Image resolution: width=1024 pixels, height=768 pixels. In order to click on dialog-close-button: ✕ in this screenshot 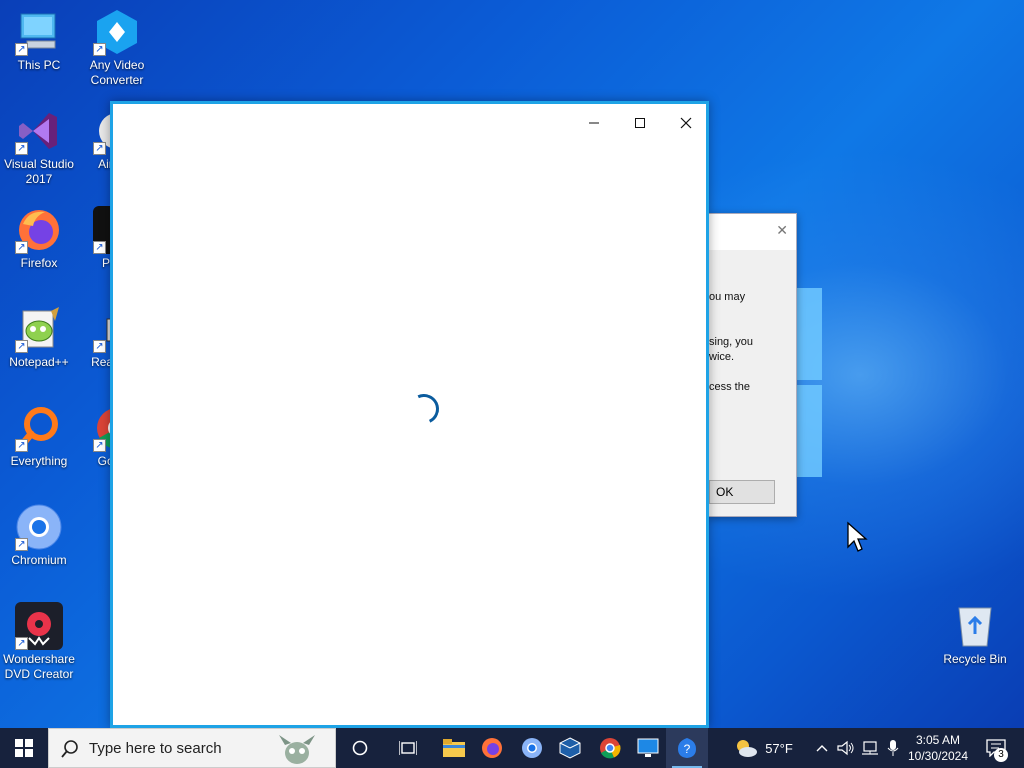, I will do `click(782, 230)`.